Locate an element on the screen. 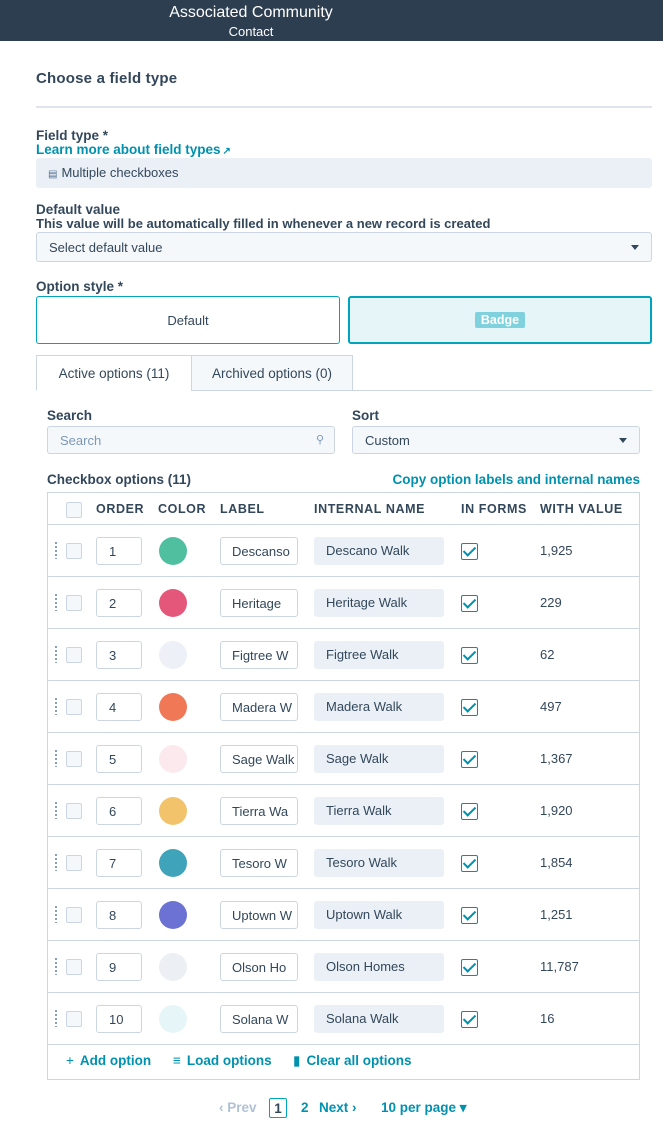 The width and height of the screenshot is (663, 1139). app-header: Associated Community Contact is located at coordinates (331, 20).